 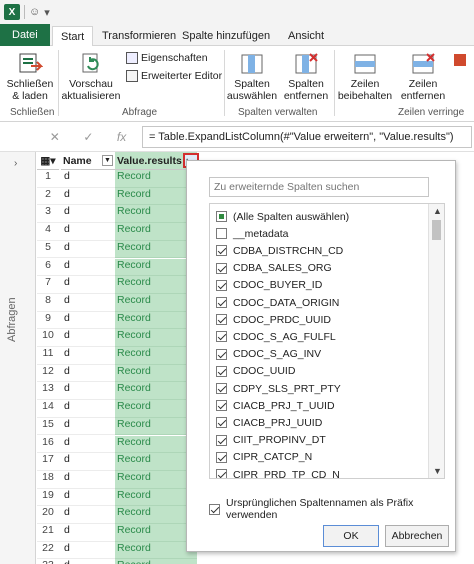 I want to click on table-row: 5 d Record, so click(x=117, y=249).